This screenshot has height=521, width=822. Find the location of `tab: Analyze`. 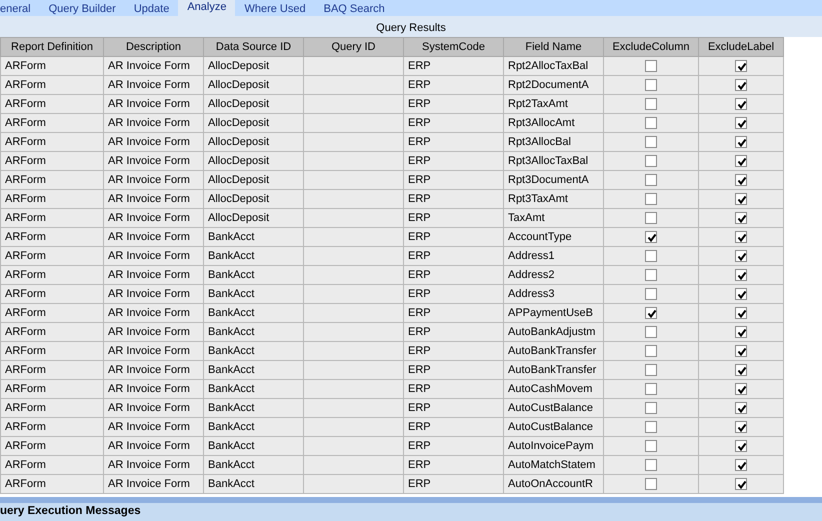

tab: Analyze is located at coordinates (207, 8).